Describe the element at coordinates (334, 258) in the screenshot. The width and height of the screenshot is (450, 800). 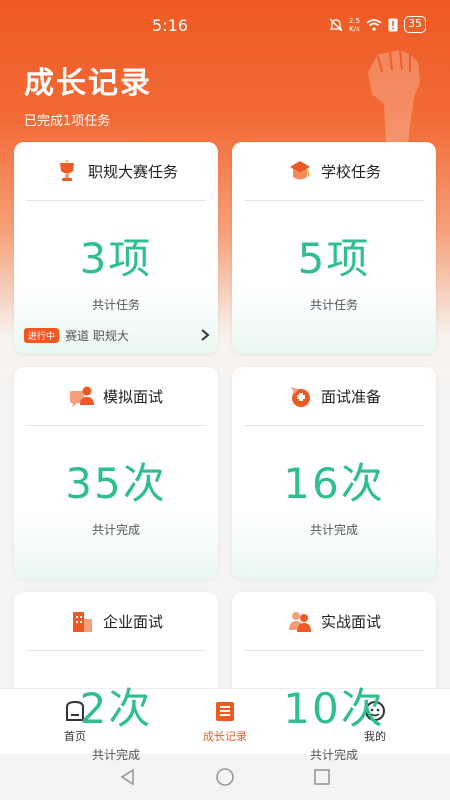
I see `card-value: 5项` at that location.